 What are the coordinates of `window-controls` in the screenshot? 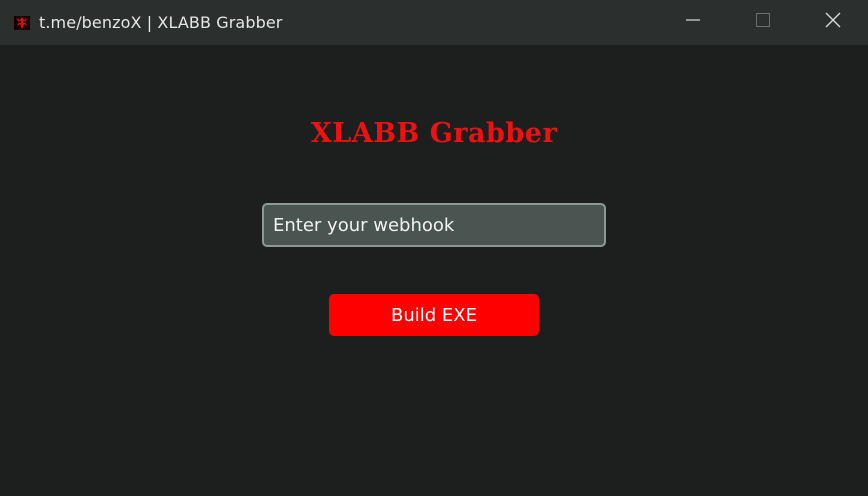 It's located at (763, 22).